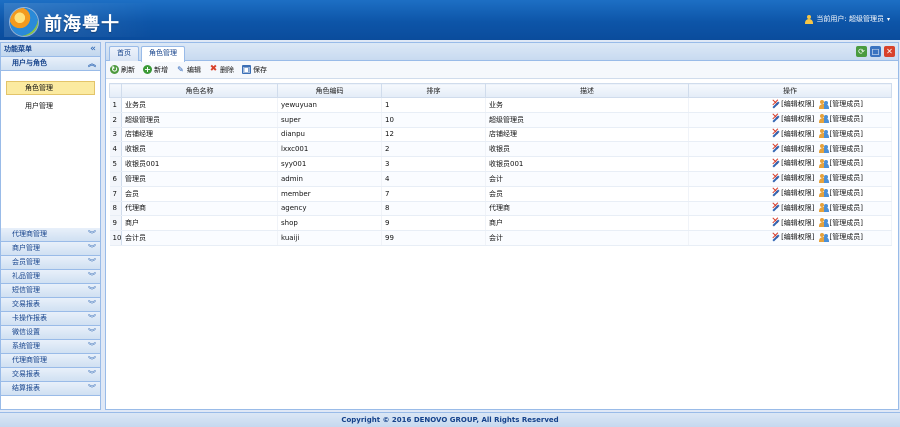 The height and width of the screenshot is (427, 900). I want to click on members-icon, so click(823, 208).